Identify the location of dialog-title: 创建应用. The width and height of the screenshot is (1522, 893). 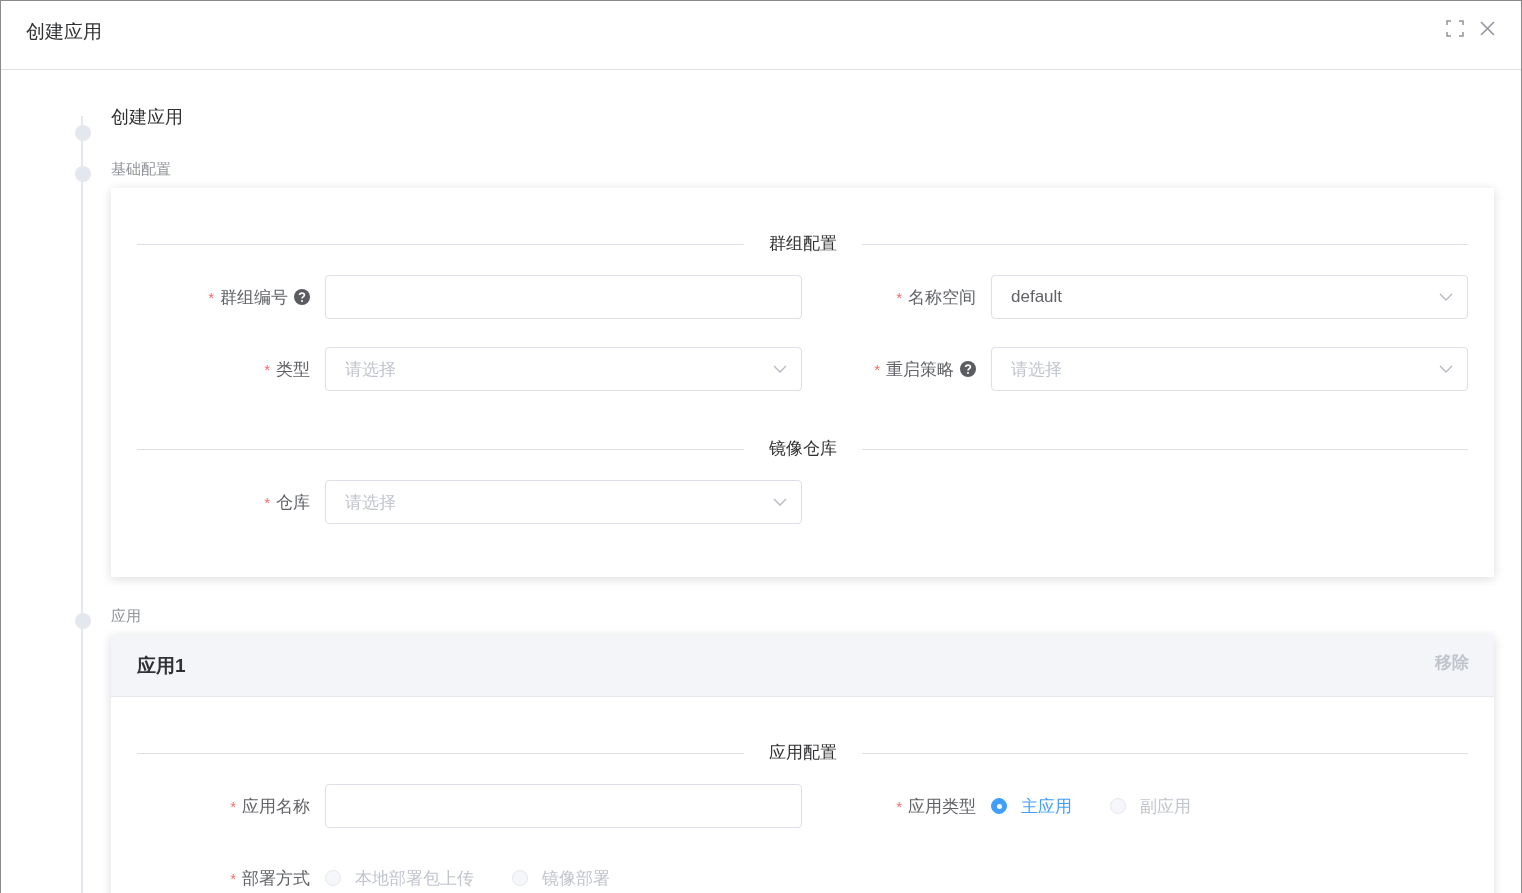
(64, 32).